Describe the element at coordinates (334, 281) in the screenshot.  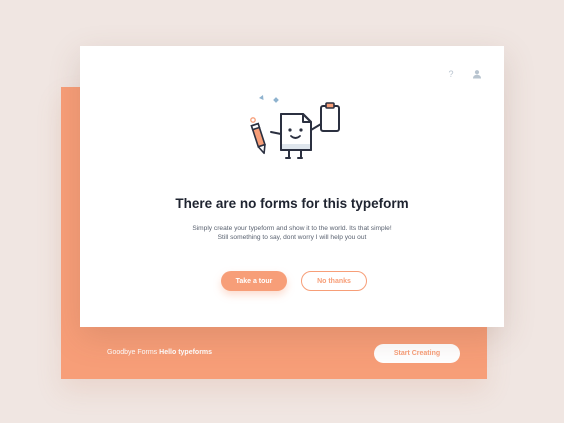
I see `no-thanks-button: No thanks` at that location.